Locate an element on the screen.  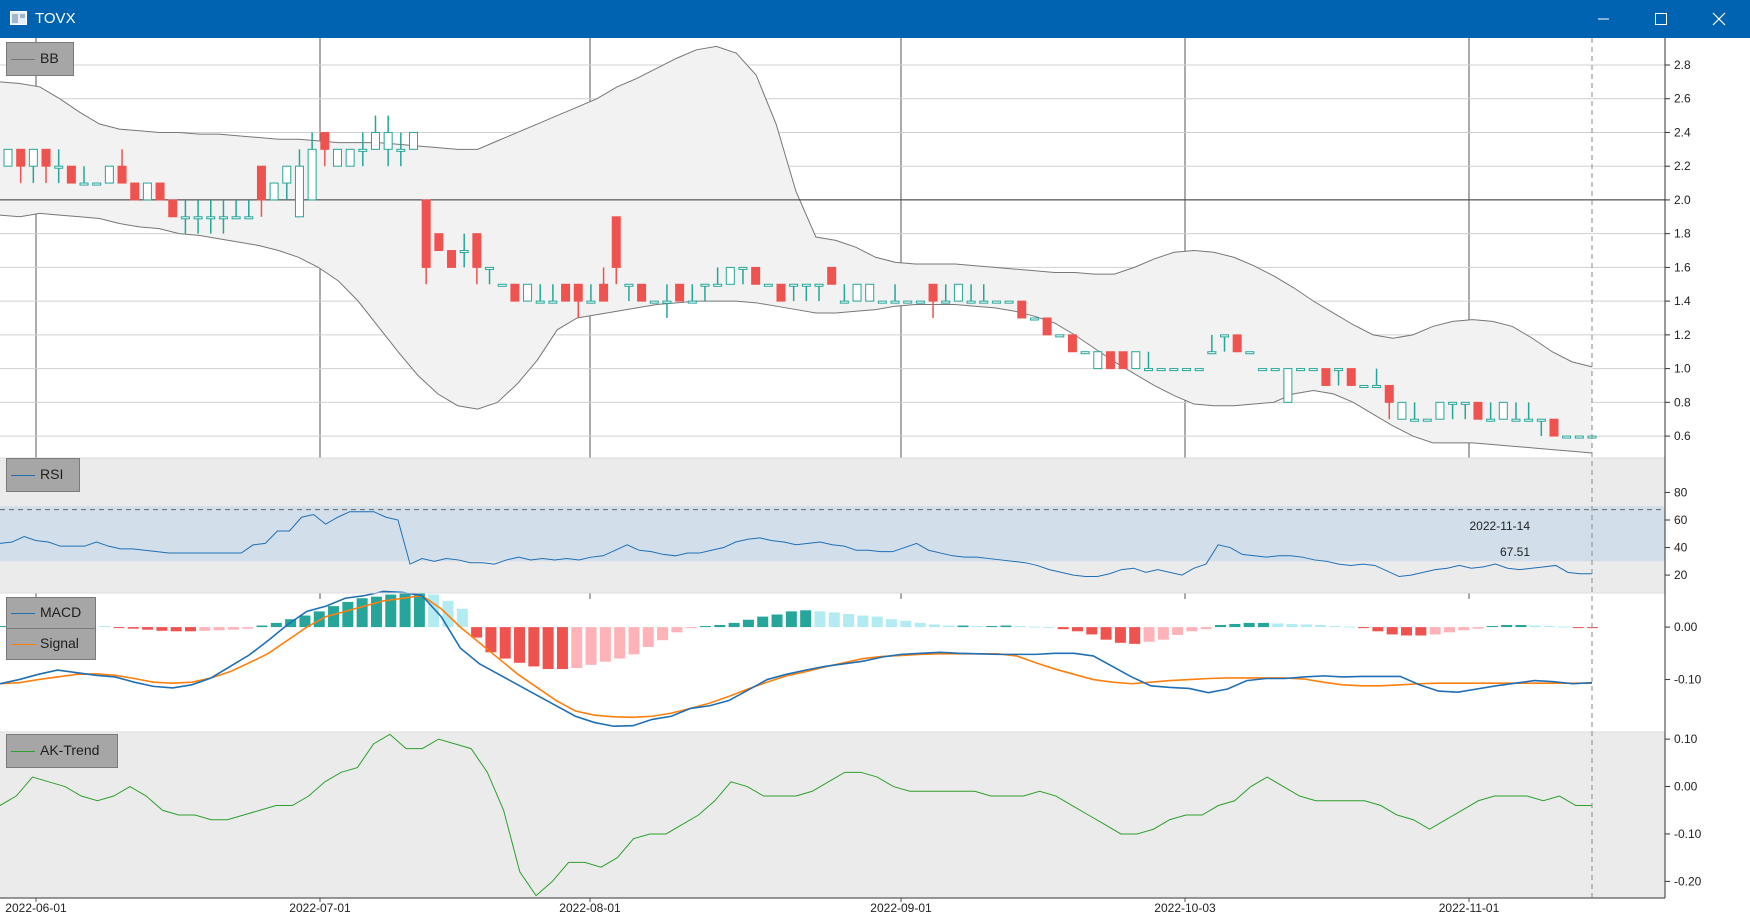
x-tick-label: 2022-08-01 is located at coordinates (590, 908).